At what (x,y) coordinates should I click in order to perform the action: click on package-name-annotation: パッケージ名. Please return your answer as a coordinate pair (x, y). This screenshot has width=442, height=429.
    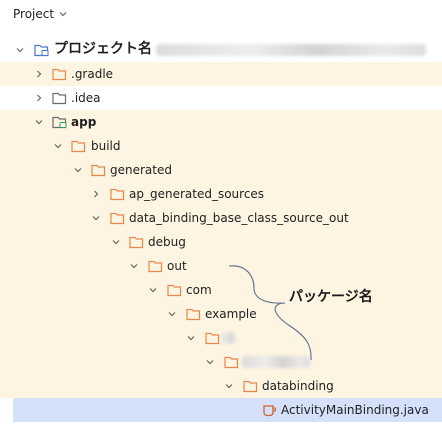
    Looking at the image, I should click on (331, 297).